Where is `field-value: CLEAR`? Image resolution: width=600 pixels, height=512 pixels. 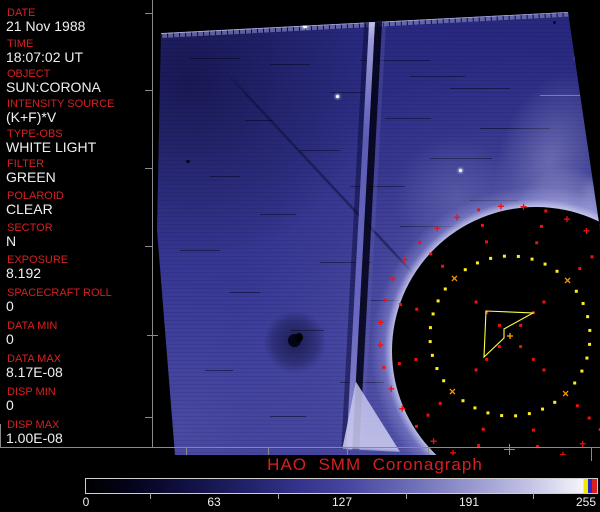 field-value: CLEAR is located at coordinates (29, 209).